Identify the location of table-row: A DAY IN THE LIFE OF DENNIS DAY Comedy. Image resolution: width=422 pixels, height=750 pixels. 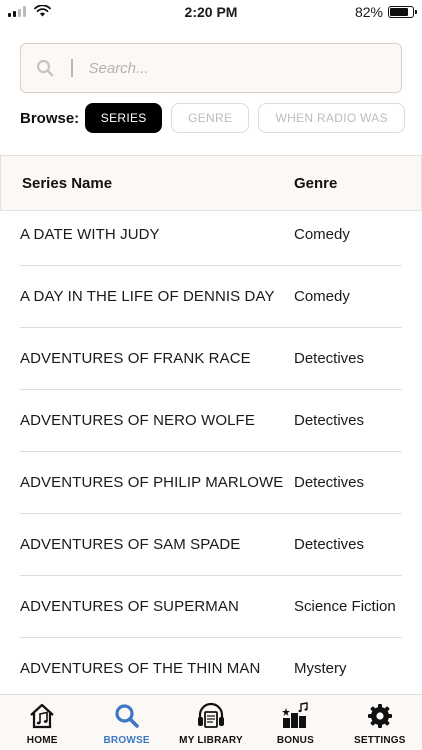
(211, 297).